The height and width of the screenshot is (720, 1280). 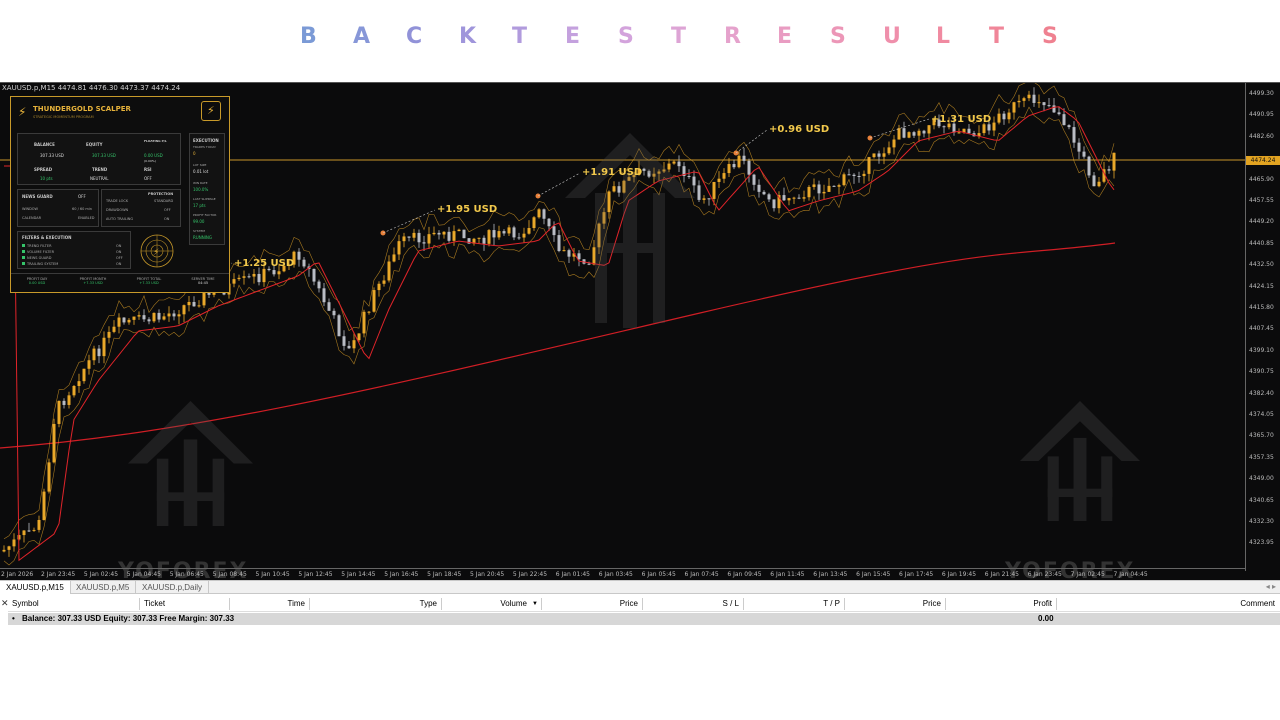 What do you see at coordinates (185, 604) in the screenshot?
I see `col-ticket: Ticket` at bounding box center [185, 604].